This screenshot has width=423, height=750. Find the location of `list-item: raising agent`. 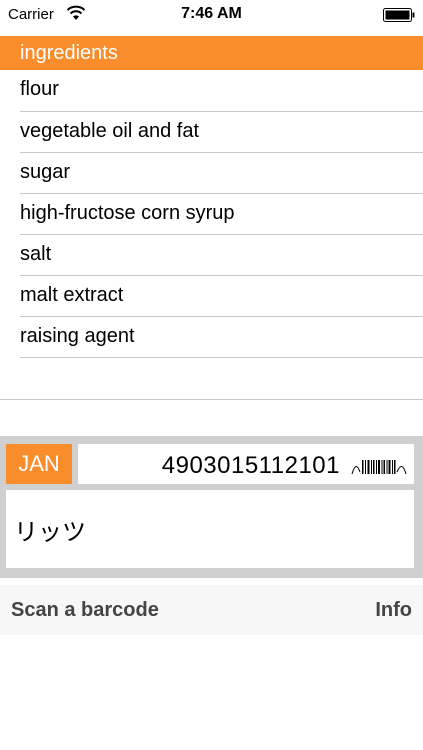

list-item: raising agent is located at coordinates (221, 337).